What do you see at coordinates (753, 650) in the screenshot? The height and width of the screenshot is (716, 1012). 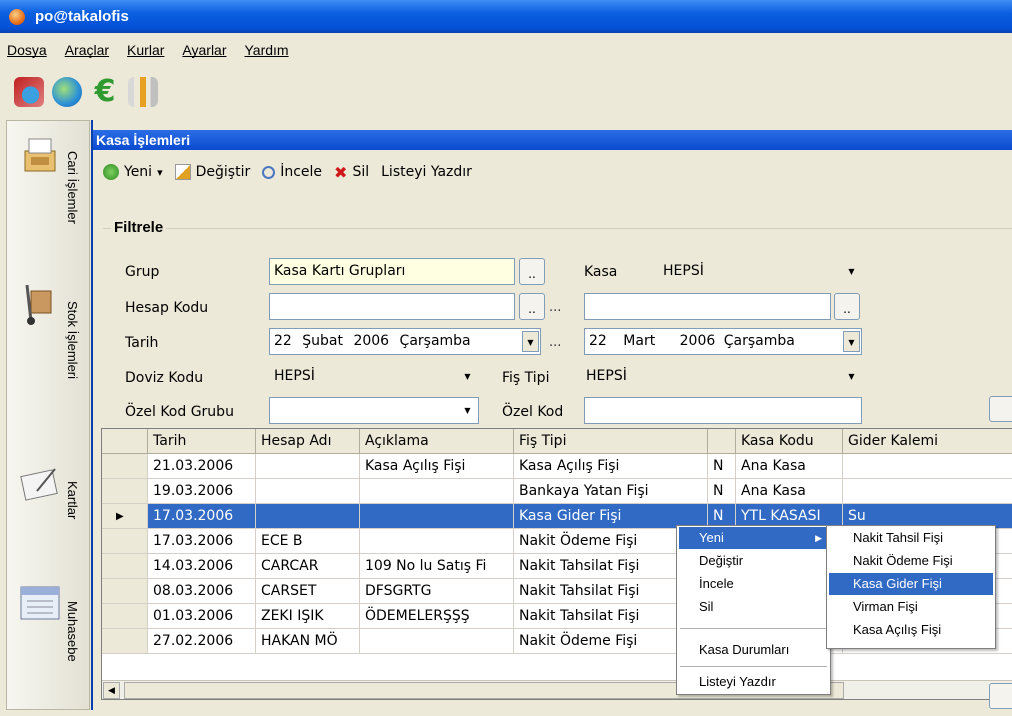 I see `ctx-item-kasa-durumlari: Kasa Durumları` at bounding box center [753, 650].